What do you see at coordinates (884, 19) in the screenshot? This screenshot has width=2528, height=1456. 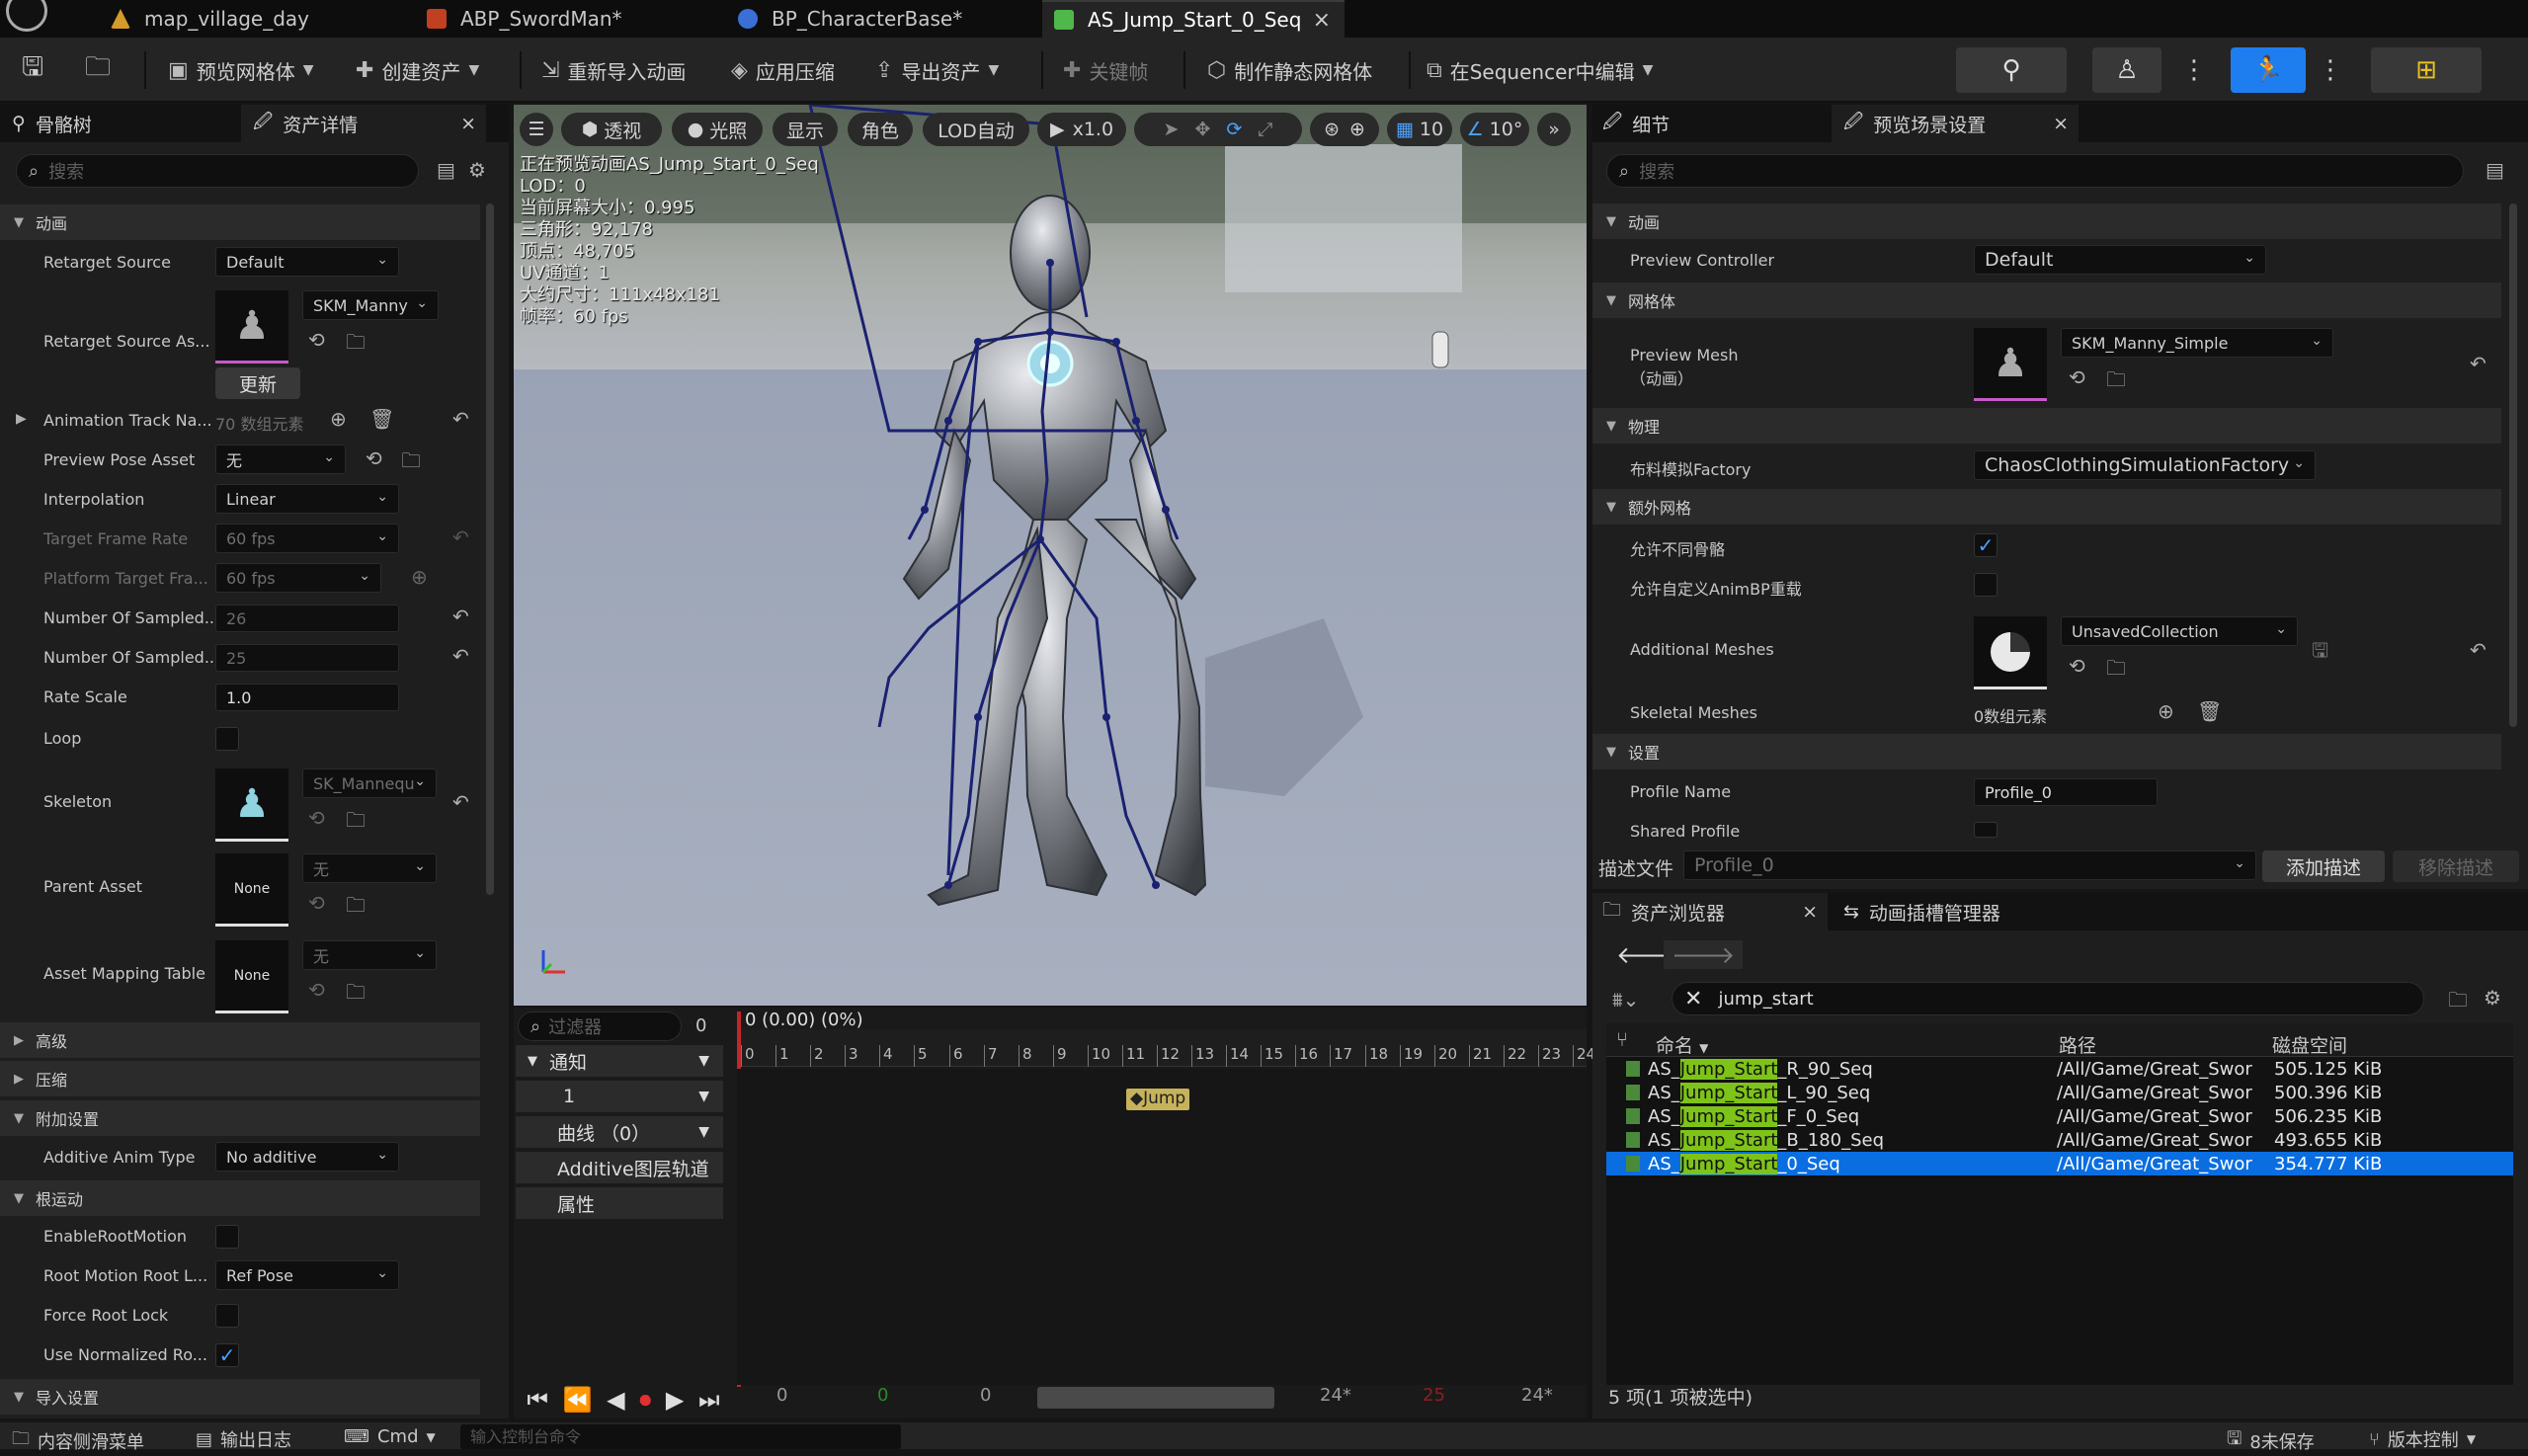 I see `tab-bp-characterbase: BP_CharacterBase*` at bounding box center [884, 19].